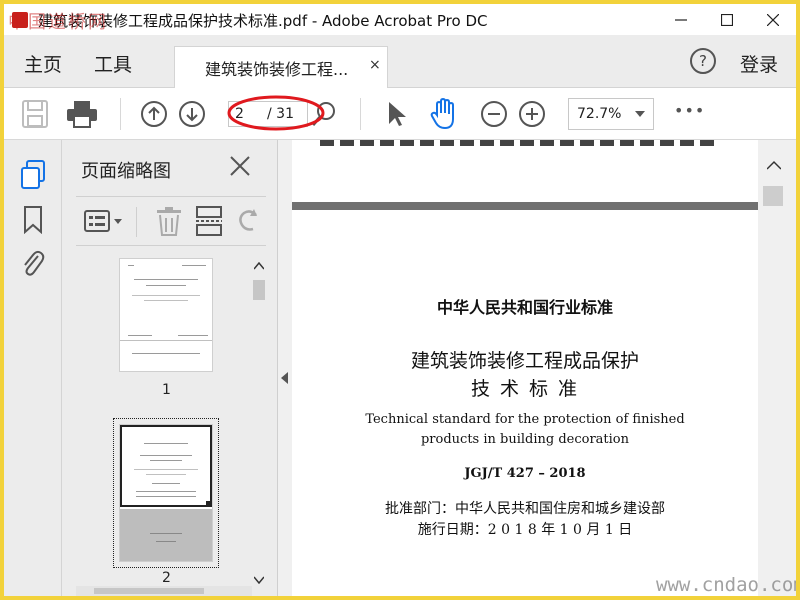 The width and height of the screenshot is (800, 600). I want to click on panel-collapse-handle, so click(285, 368).